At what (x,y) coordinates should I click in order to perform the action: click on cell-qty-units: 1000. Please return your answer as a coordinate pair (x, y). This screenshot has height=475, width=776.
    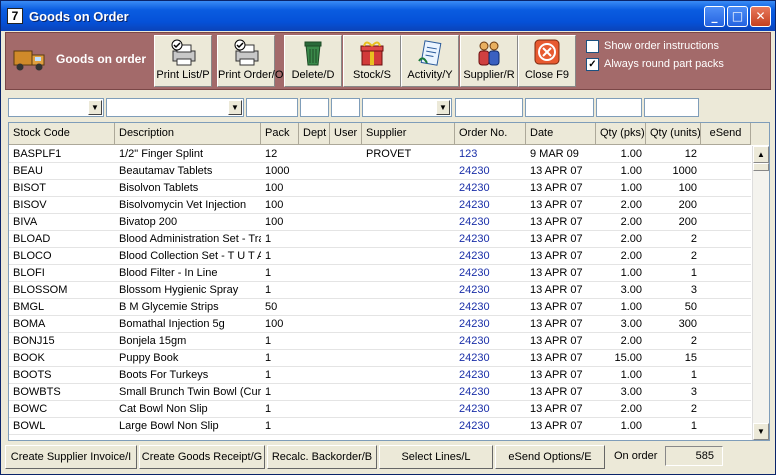
    Looking at the image, I should click on (684, 171).